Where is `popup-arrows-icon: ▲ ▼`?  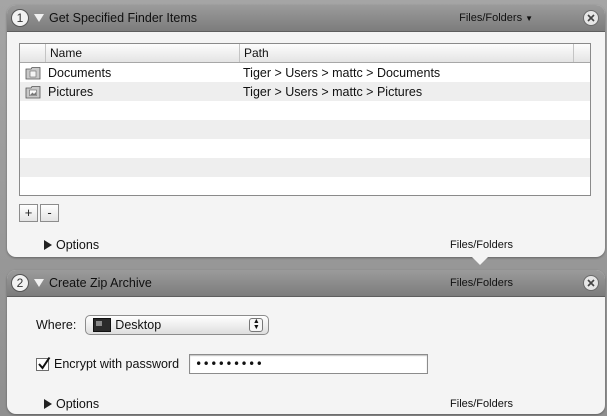 popup-arrows-icon: ▲ ▼ is located at coordinates (256, 325).